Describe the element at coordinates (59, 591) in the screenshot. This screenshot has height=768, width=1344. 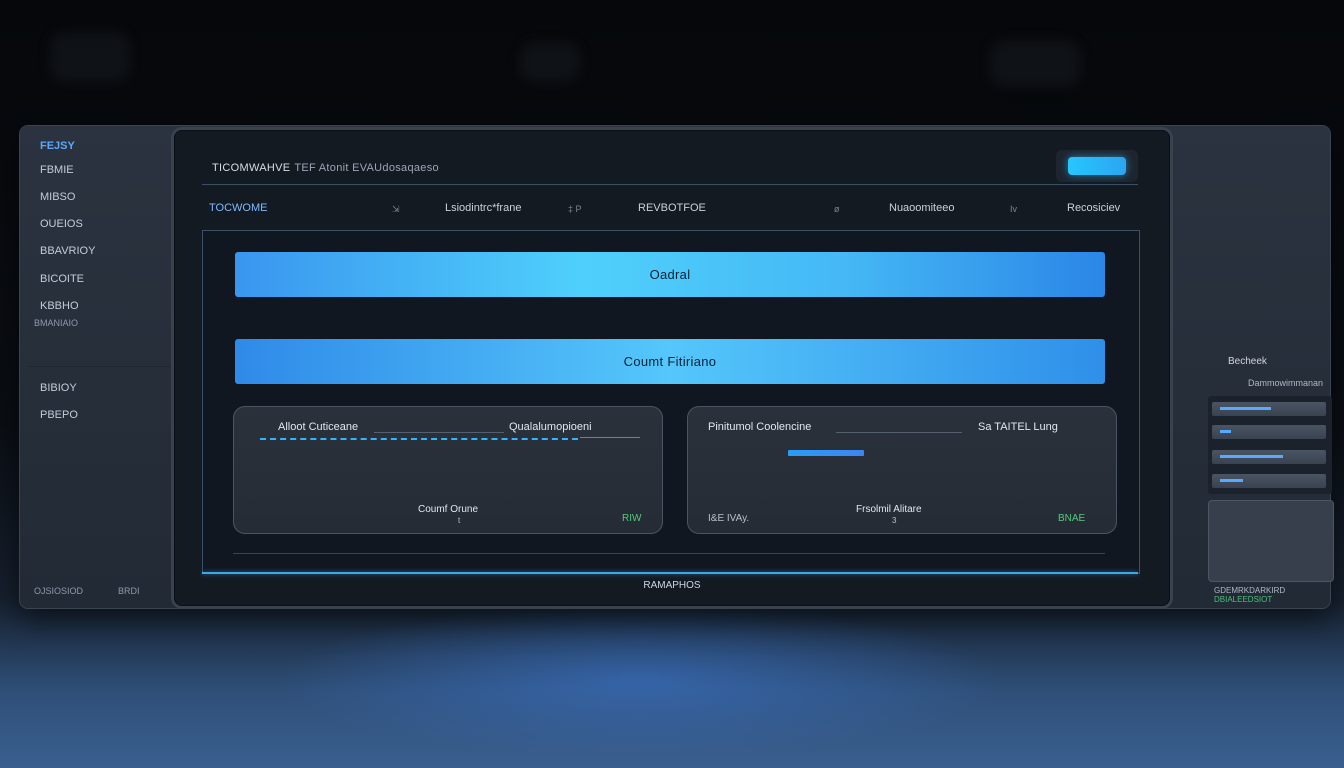
I see `sidebar-footer-left: OJSIOSIOD` at that location.